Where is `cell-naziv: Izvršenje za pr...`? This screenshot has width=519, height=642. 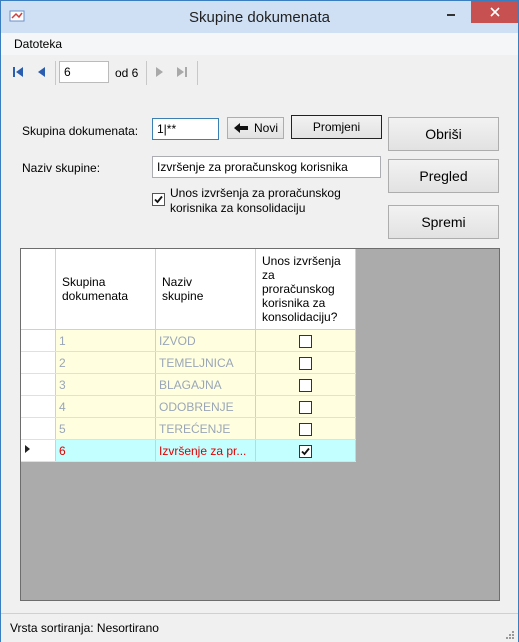
cell-naziv: Izvršenje za pr... is located at coordinates (205, 450).